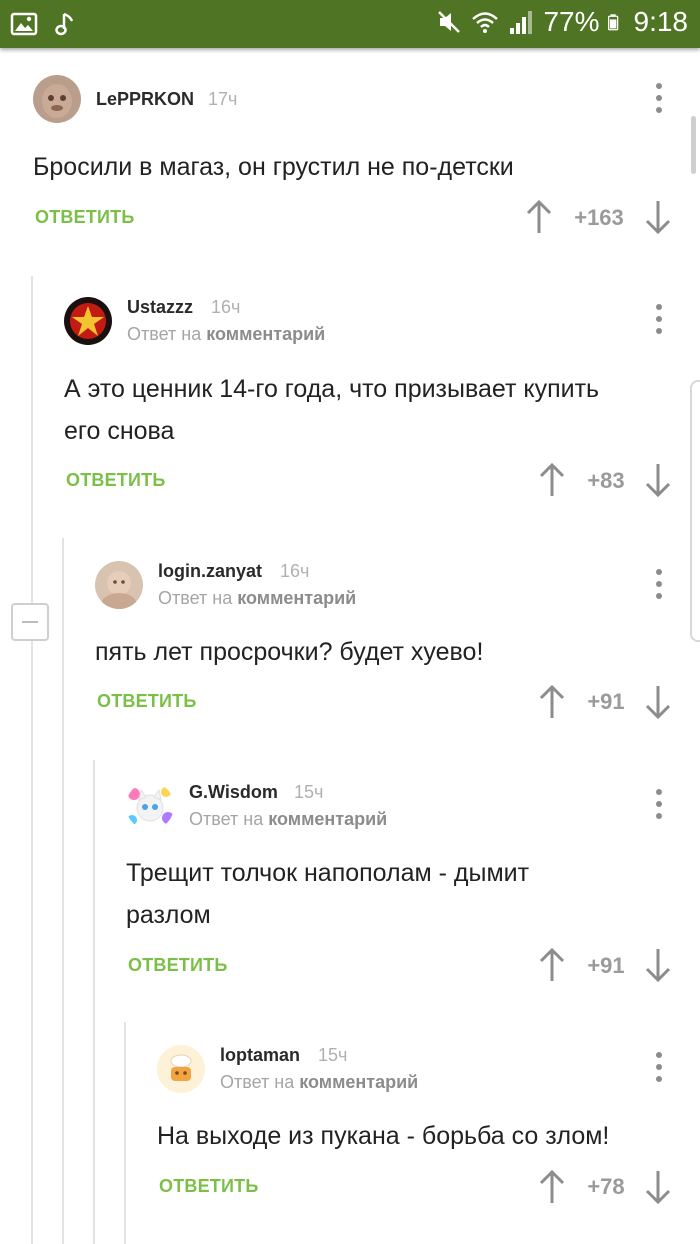 The image size is (700, 1244). Describe the element at coordinates (693, 145) in the screenshot. I see `scrollbar-thumb` at that location.